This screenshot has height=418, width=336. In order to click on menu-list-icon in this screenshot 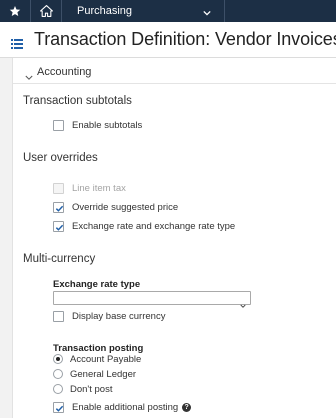, I will do `click(17, 45)`.